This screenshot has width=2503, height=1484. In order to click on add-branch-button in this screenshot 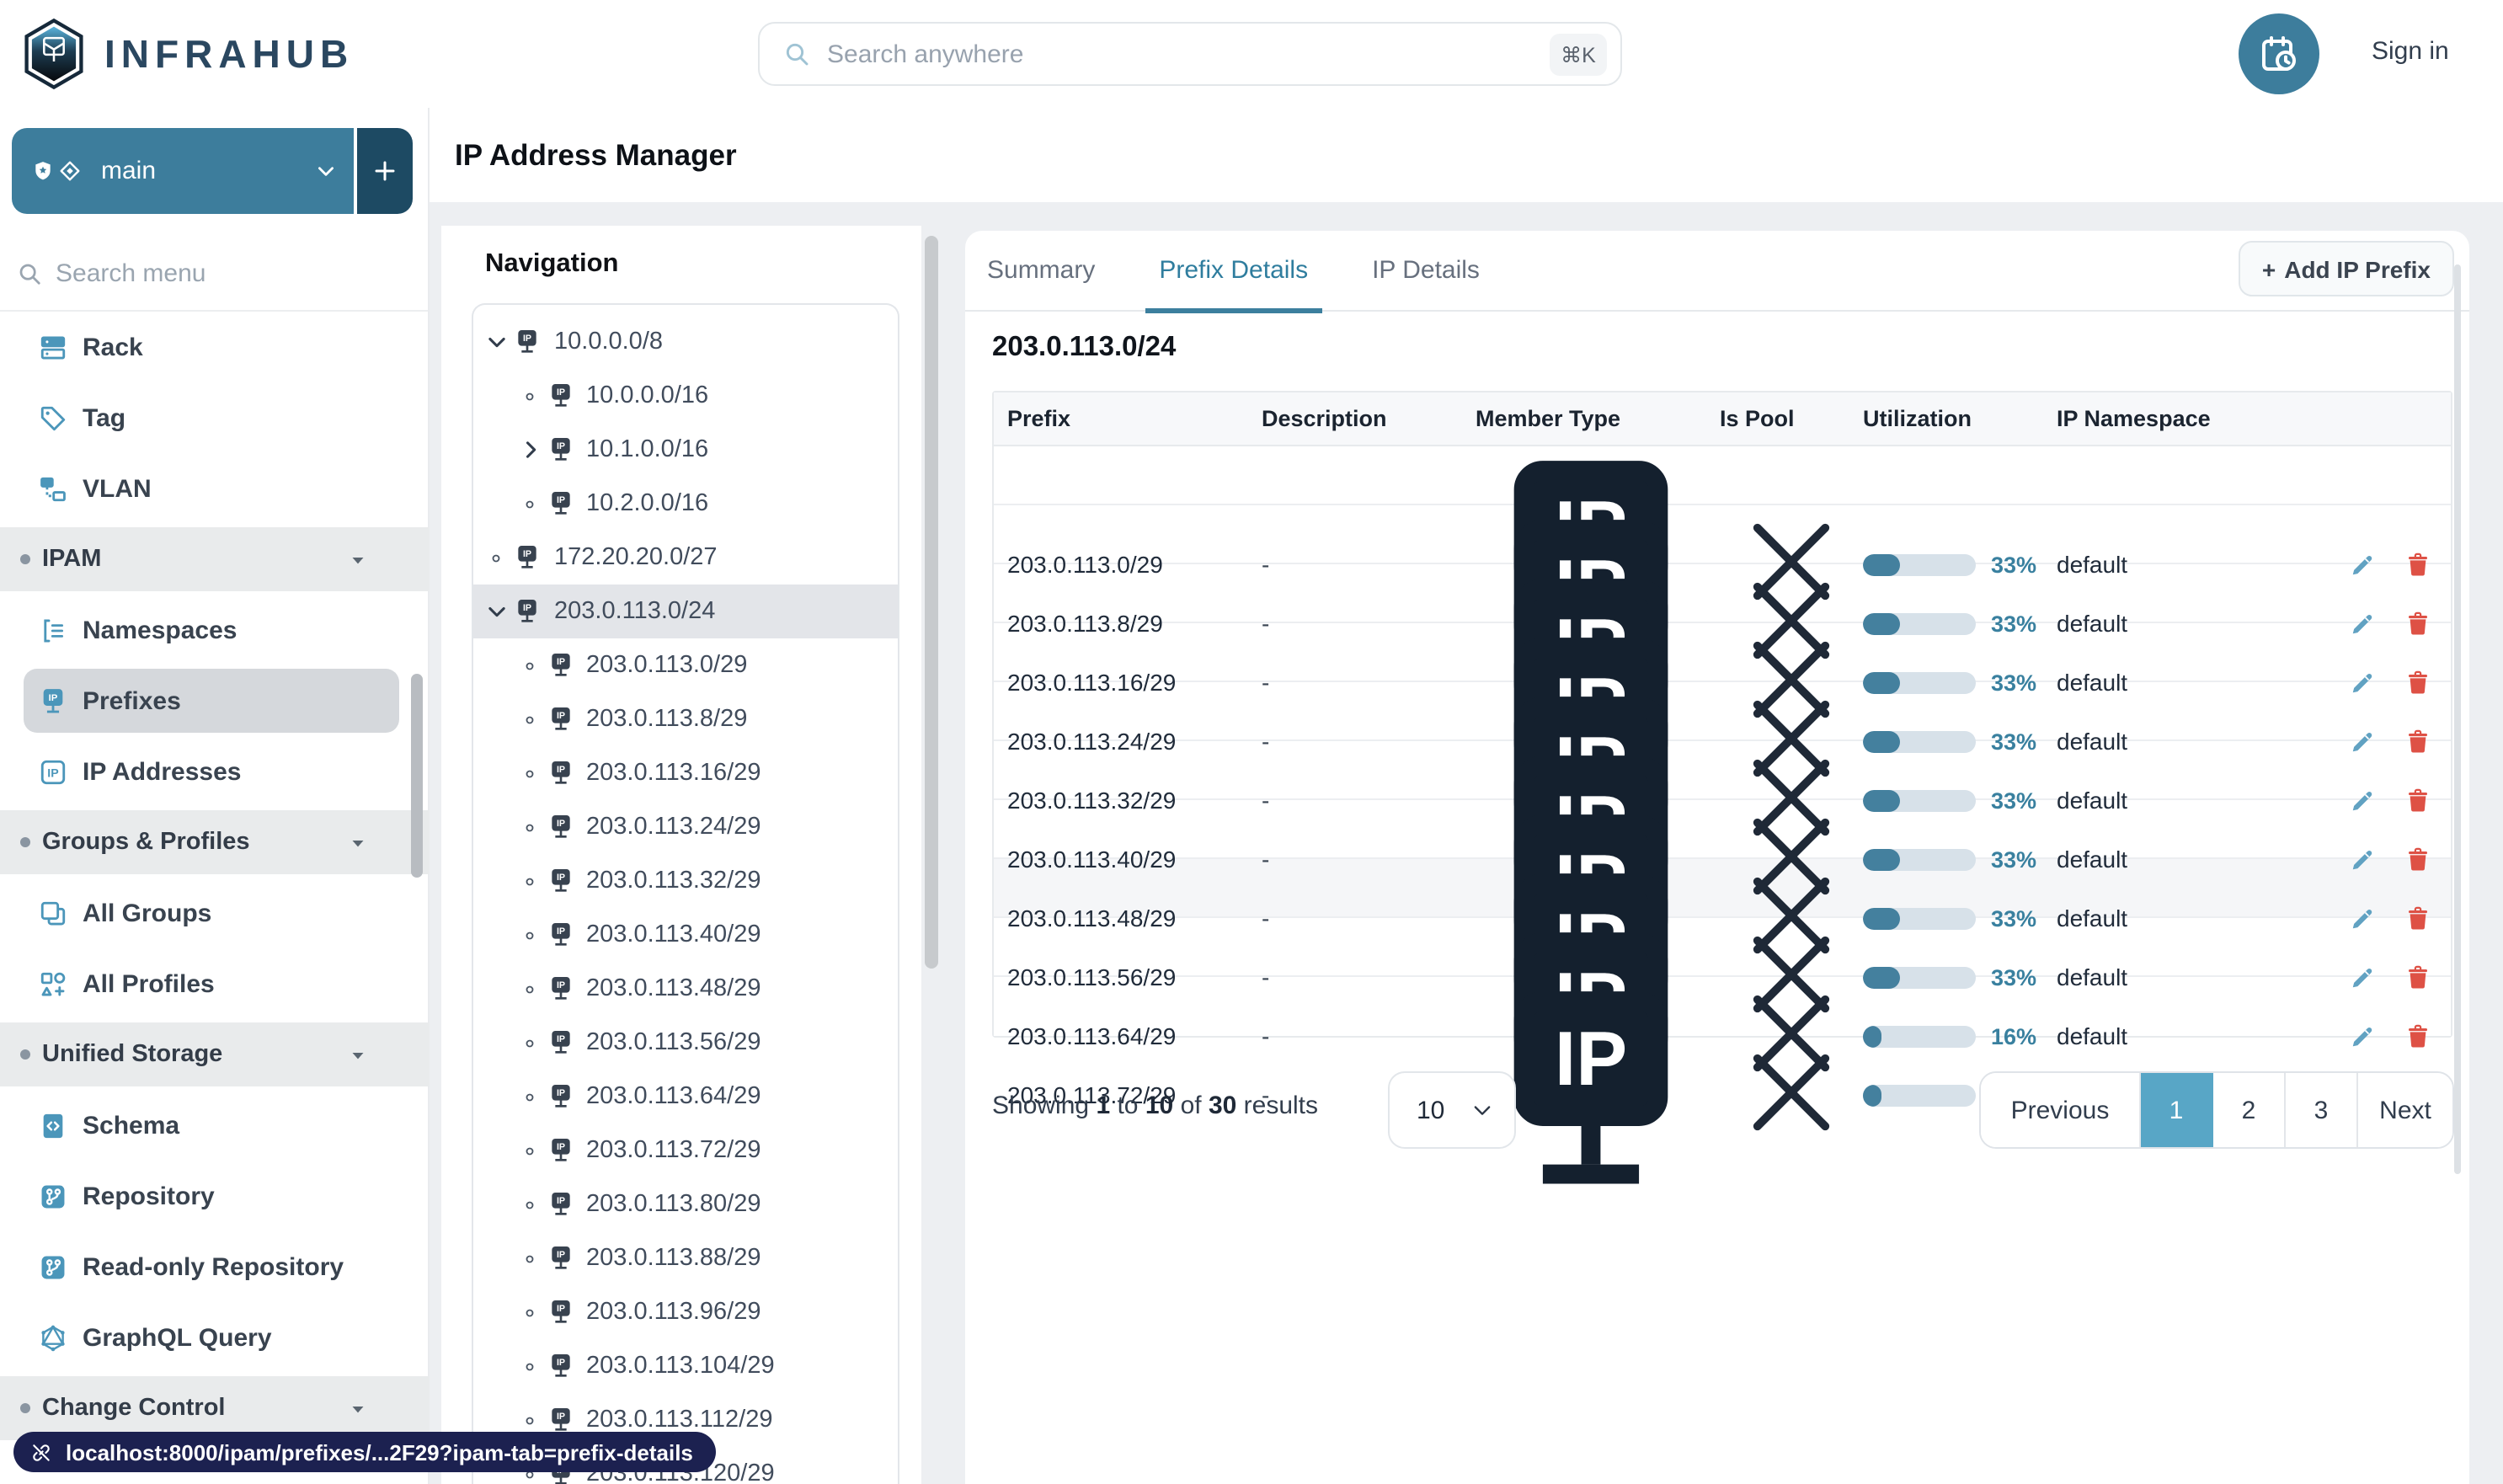, I will do `click(385, 171)`.